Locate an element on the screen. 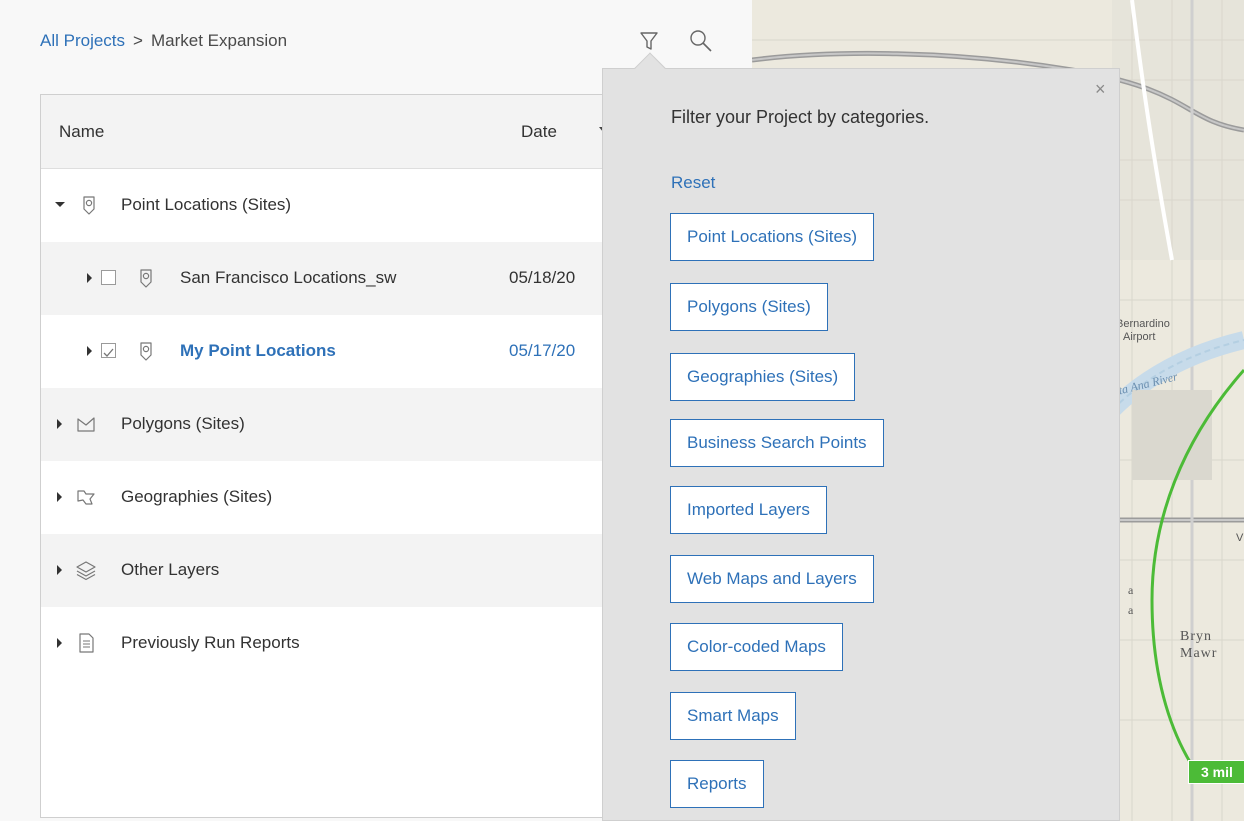  checkmark-icon is located at coordinates (108, 352).